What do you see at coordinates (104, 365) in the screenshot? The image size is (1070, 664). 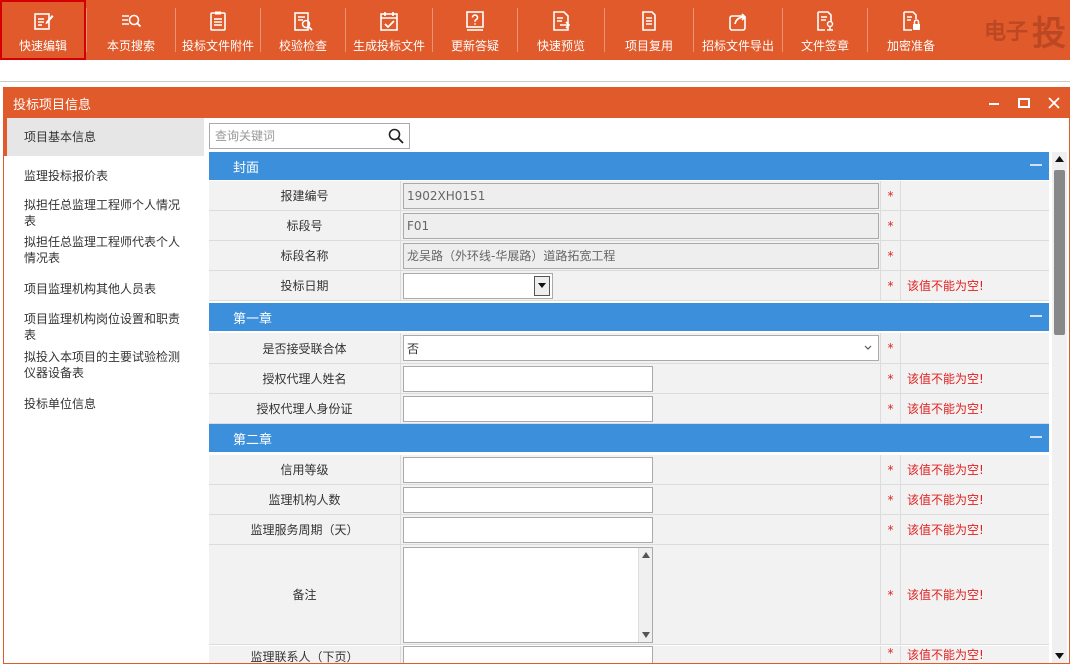 I see `sidebar-item-equipment: 拟投入本项目的主要试验检测仪器设备表` at bounding box center [104, 365].